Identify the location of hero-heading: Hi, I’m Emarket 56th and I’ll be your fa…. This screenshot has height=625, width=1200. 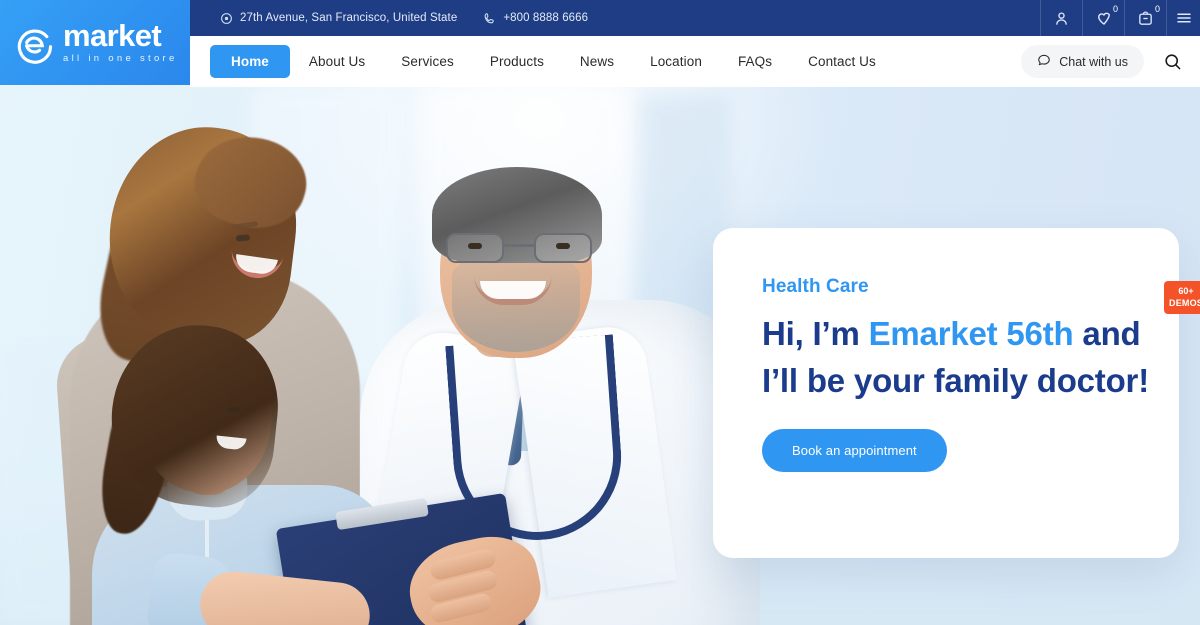
(962, 358).